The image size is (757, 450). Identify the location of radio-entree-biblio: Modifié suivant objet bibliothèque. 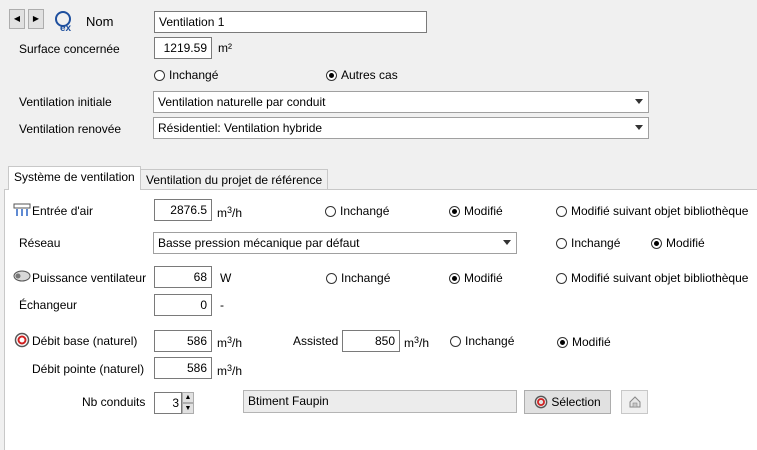
(652, 211).